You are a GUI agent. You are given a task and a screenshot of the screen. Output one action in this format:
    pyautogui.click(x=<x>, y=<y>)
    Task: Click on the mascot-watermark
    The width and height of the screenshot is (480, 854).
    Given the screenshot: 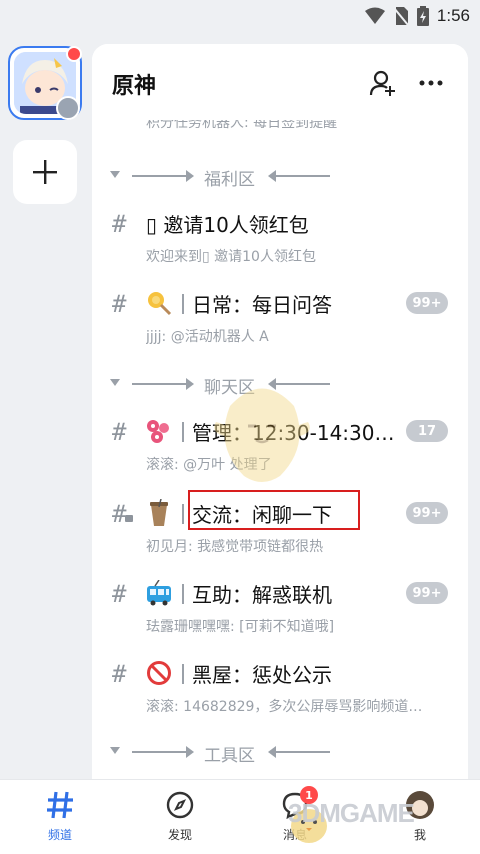 What is the action you would take?
    pyautogui.click(x=262, y=435)
    